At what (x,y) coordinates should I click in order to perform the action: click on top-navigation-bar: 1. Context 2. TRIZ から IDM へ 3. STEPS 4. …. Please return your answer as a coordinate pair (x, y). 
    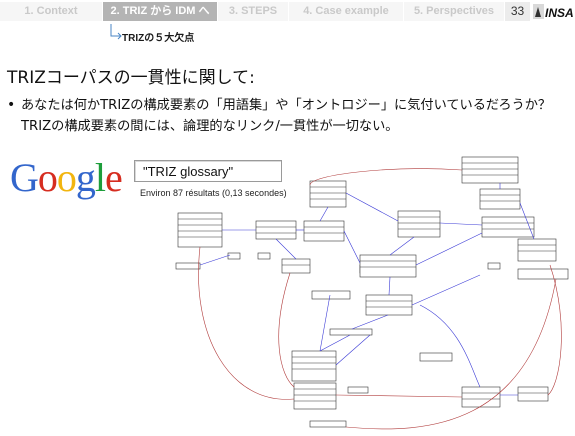
    Looking at the image, I should click on (287, 12).